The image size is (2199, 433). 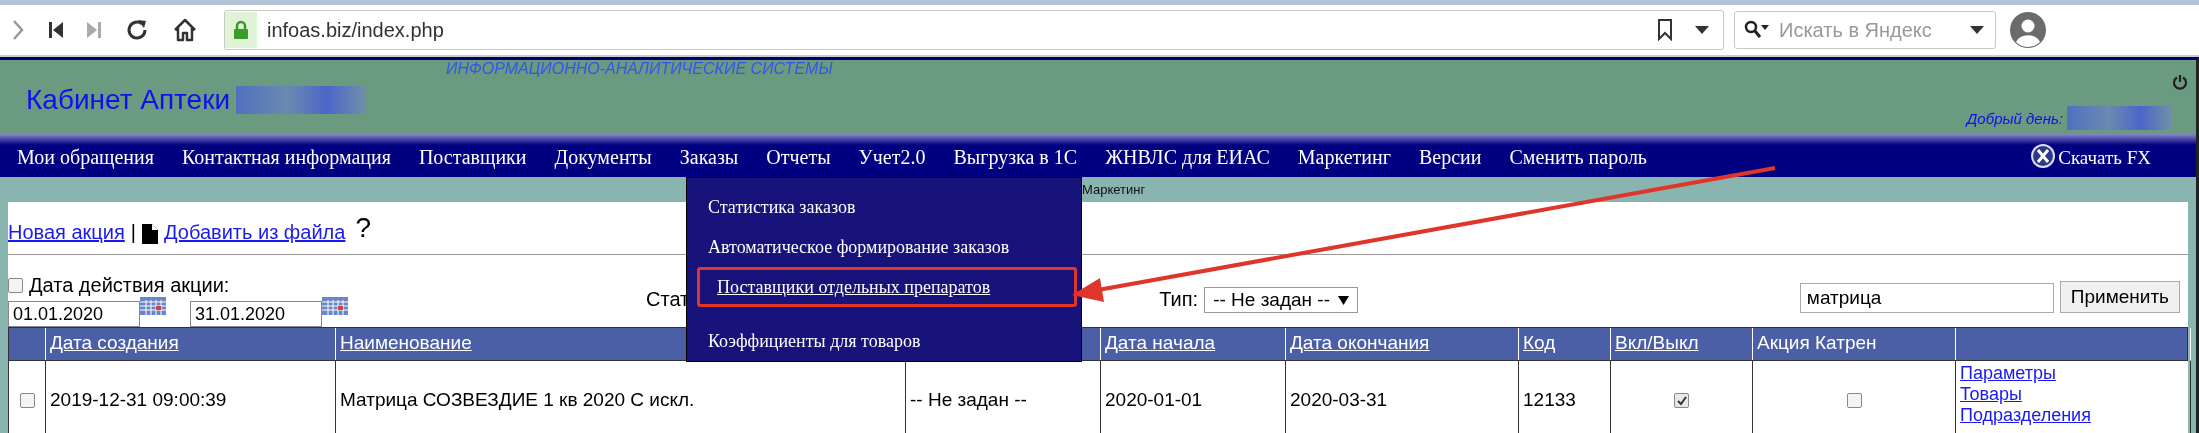 I want to click on row-checkbox, so click(x=27, y=400).